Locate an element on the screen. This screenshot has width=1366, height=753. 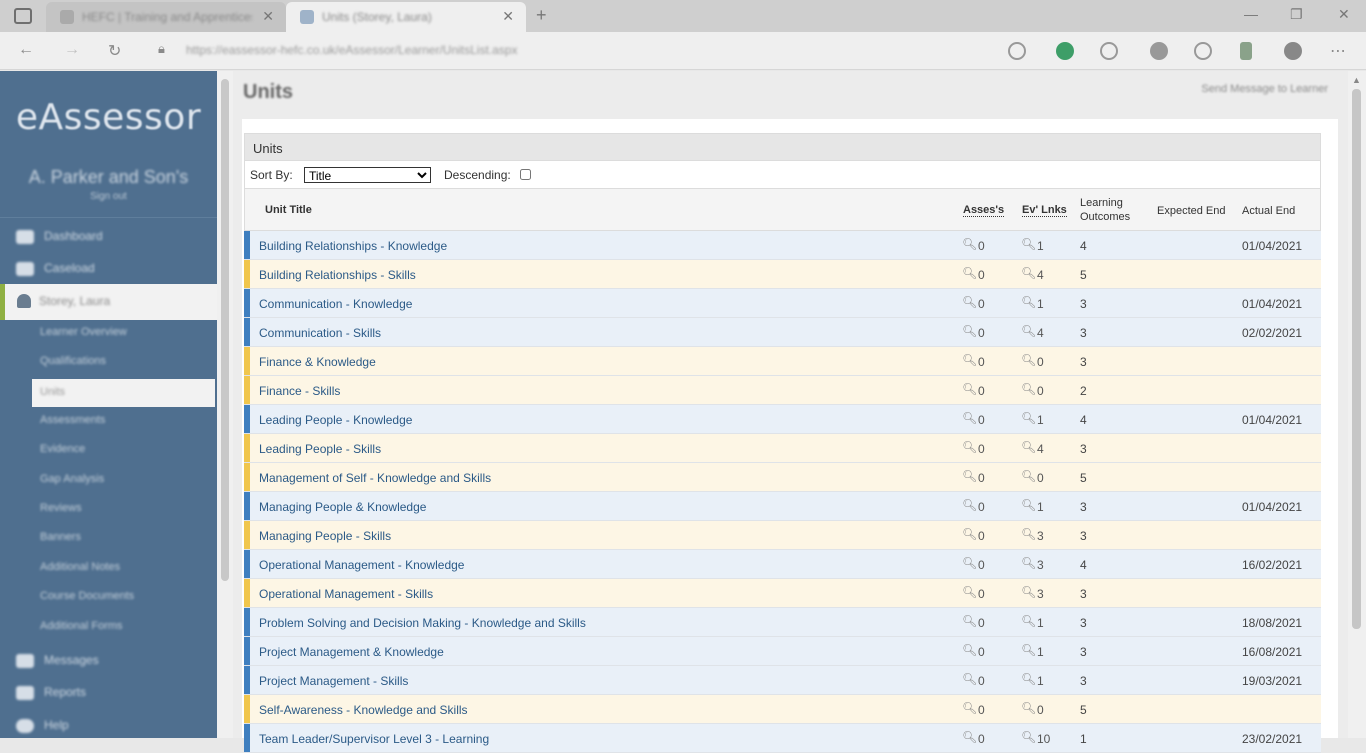
col-evidence-links: Ev' Lnks is located at coordinates (1044, 210).